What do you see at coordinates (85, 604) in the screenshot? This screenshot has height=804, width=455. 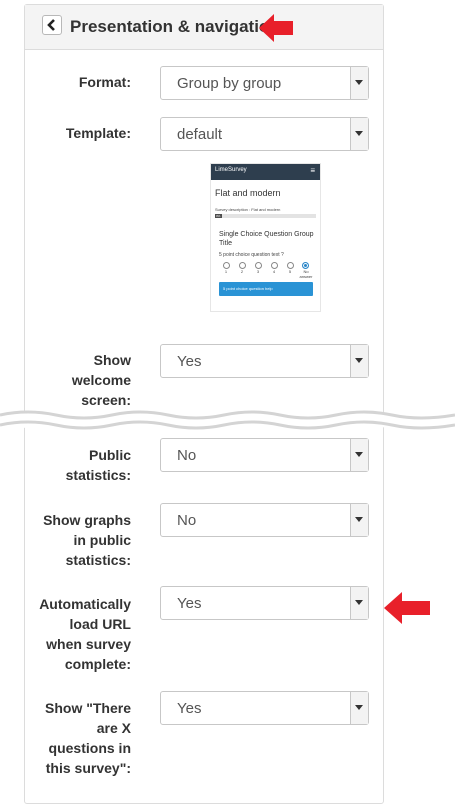 I see `label-line: Automatically` at bounding box center [85, 604].